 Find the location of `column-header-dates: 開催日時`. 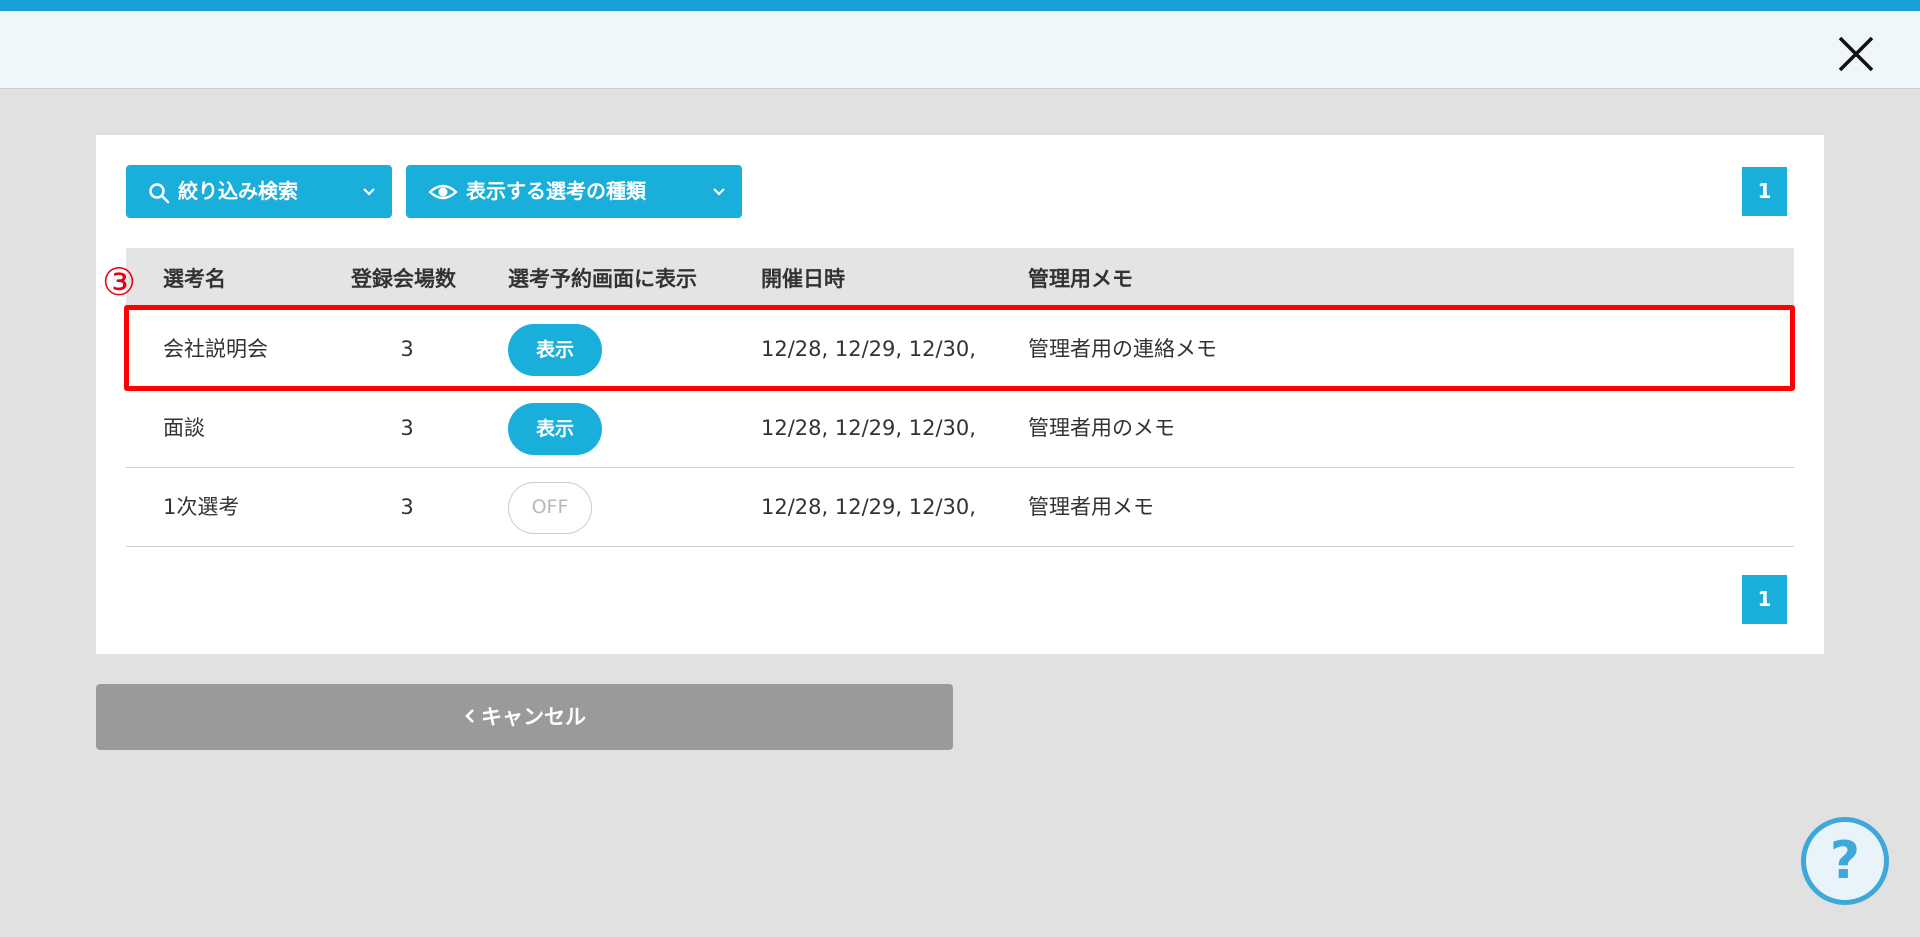

column-header-dates: 開催日時 is located at coordinates (803, 279).